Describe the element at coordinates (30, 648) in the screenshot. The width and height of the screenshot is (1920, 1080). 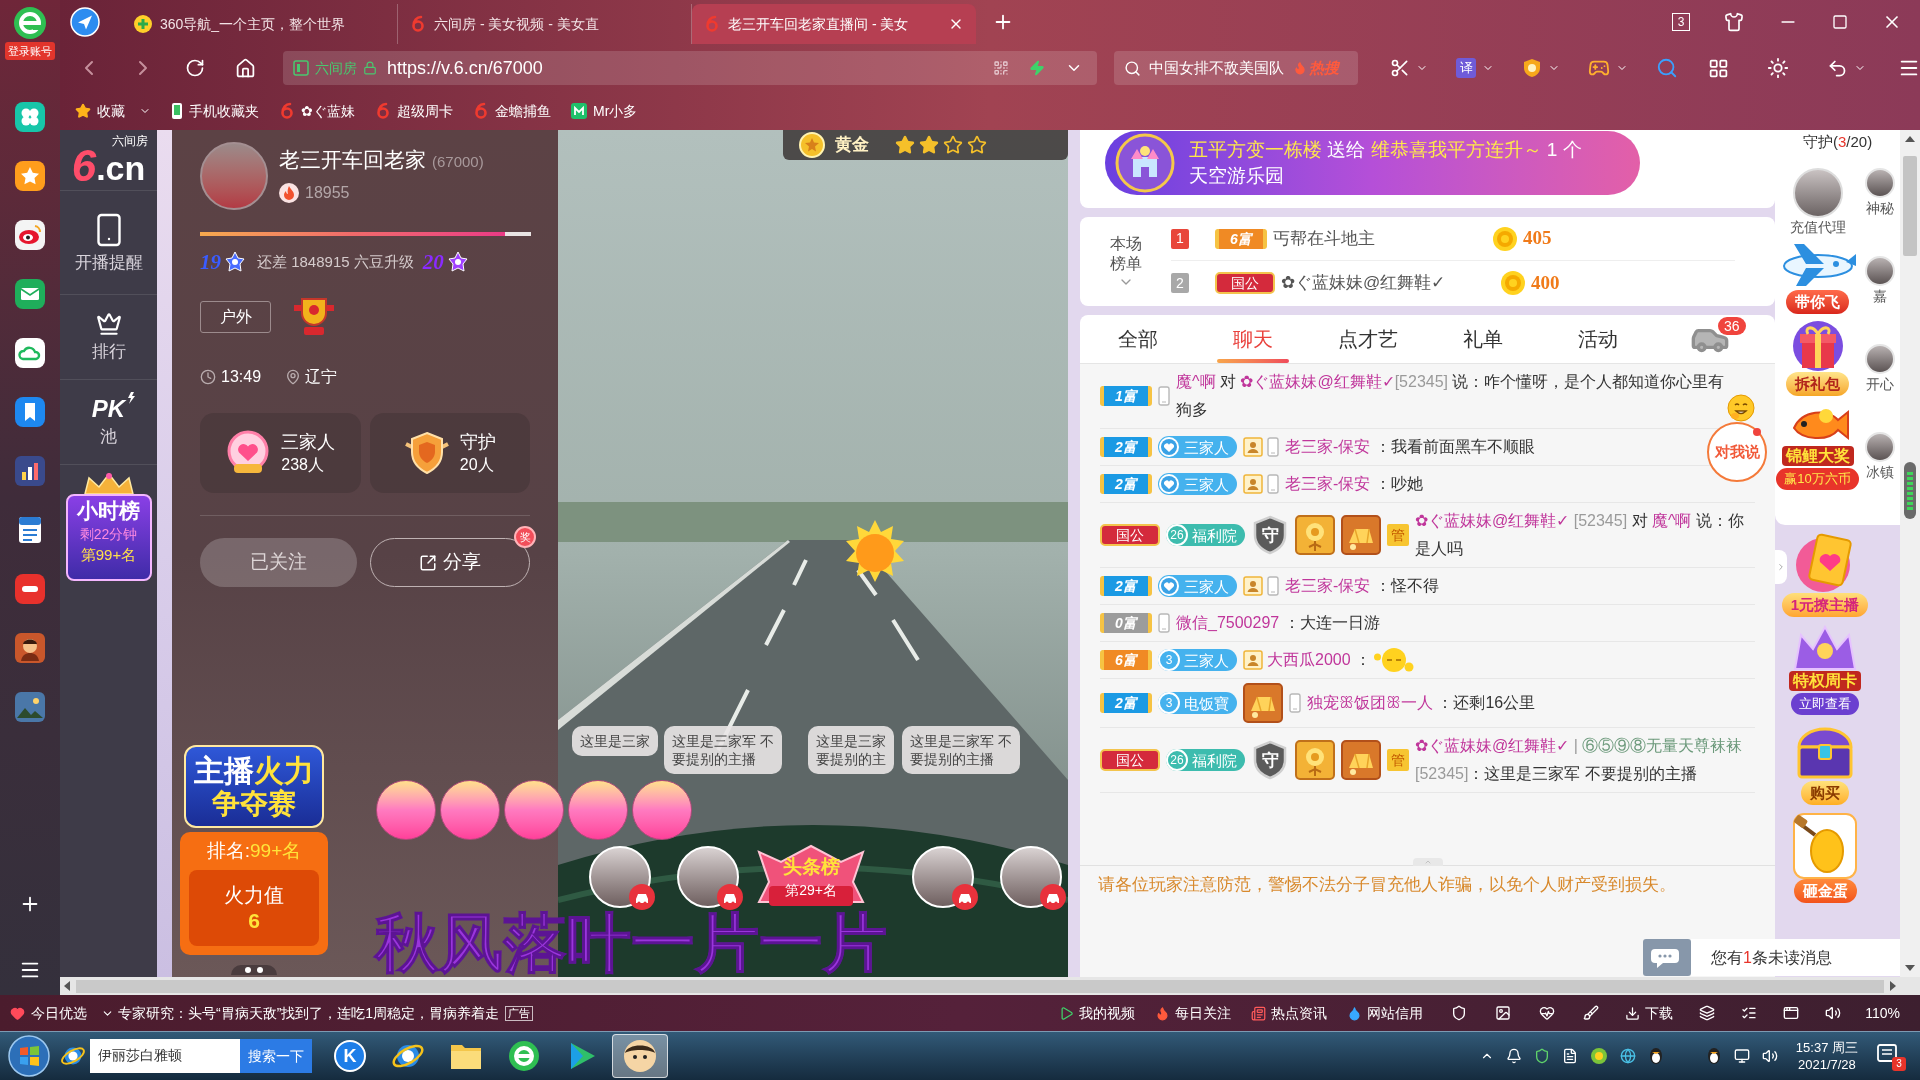
I see `character-icon` at that location.